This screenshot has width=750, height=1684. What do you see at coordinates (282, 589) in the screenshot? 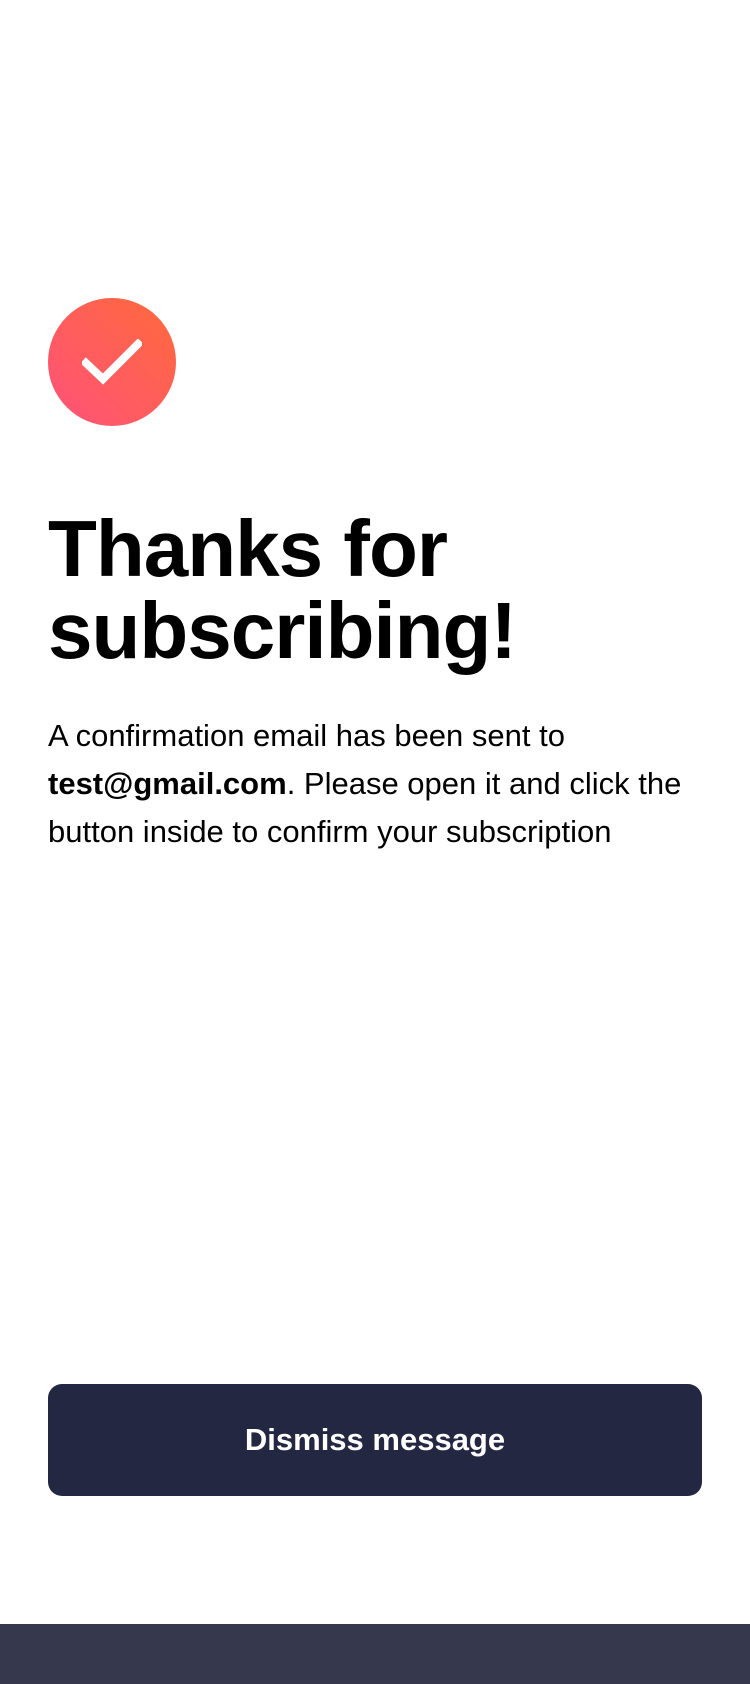
I see `page-title: Thanks for subscribing!` at bounding box center [282, 589].